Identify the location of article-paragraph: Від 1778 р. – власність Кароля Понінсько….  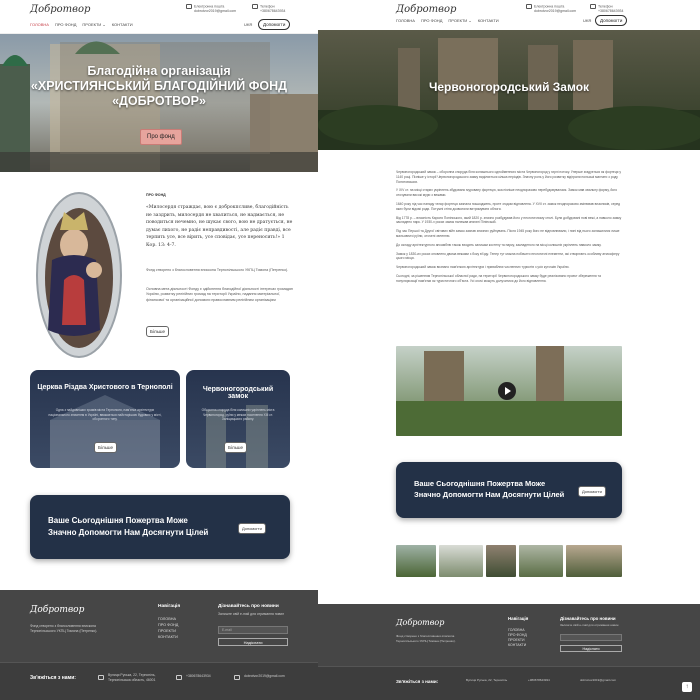
(509, 220).